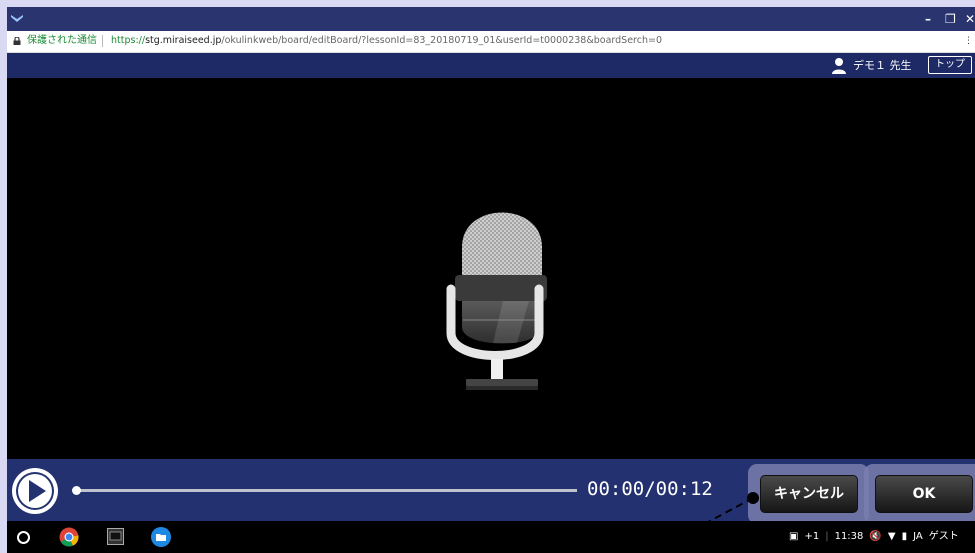  Describe the element at coordinates (35, 491) in the screenshot. I see `play-button` at that location.